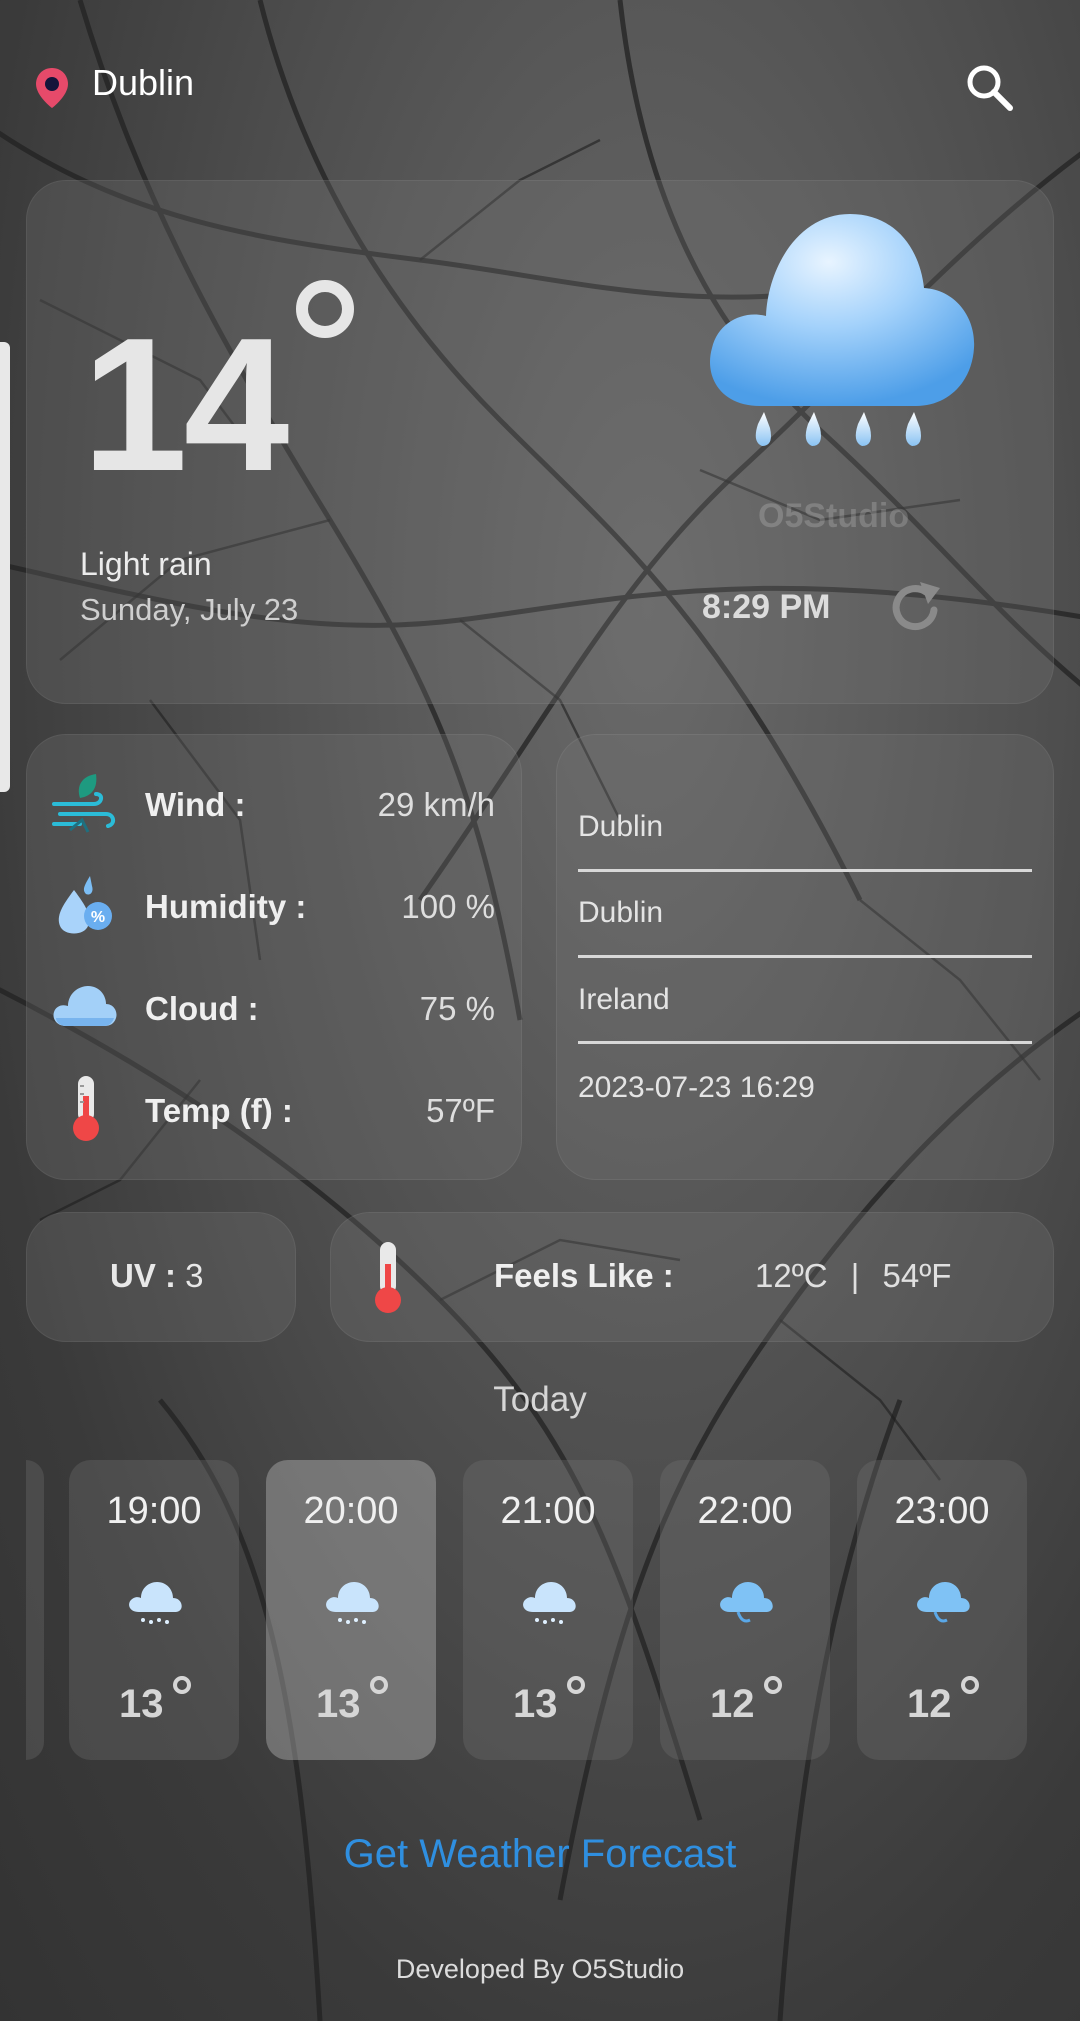  Describe the element at coordinates (621, 912) in the screenshot. I see `location-region: Dublin` at that location.